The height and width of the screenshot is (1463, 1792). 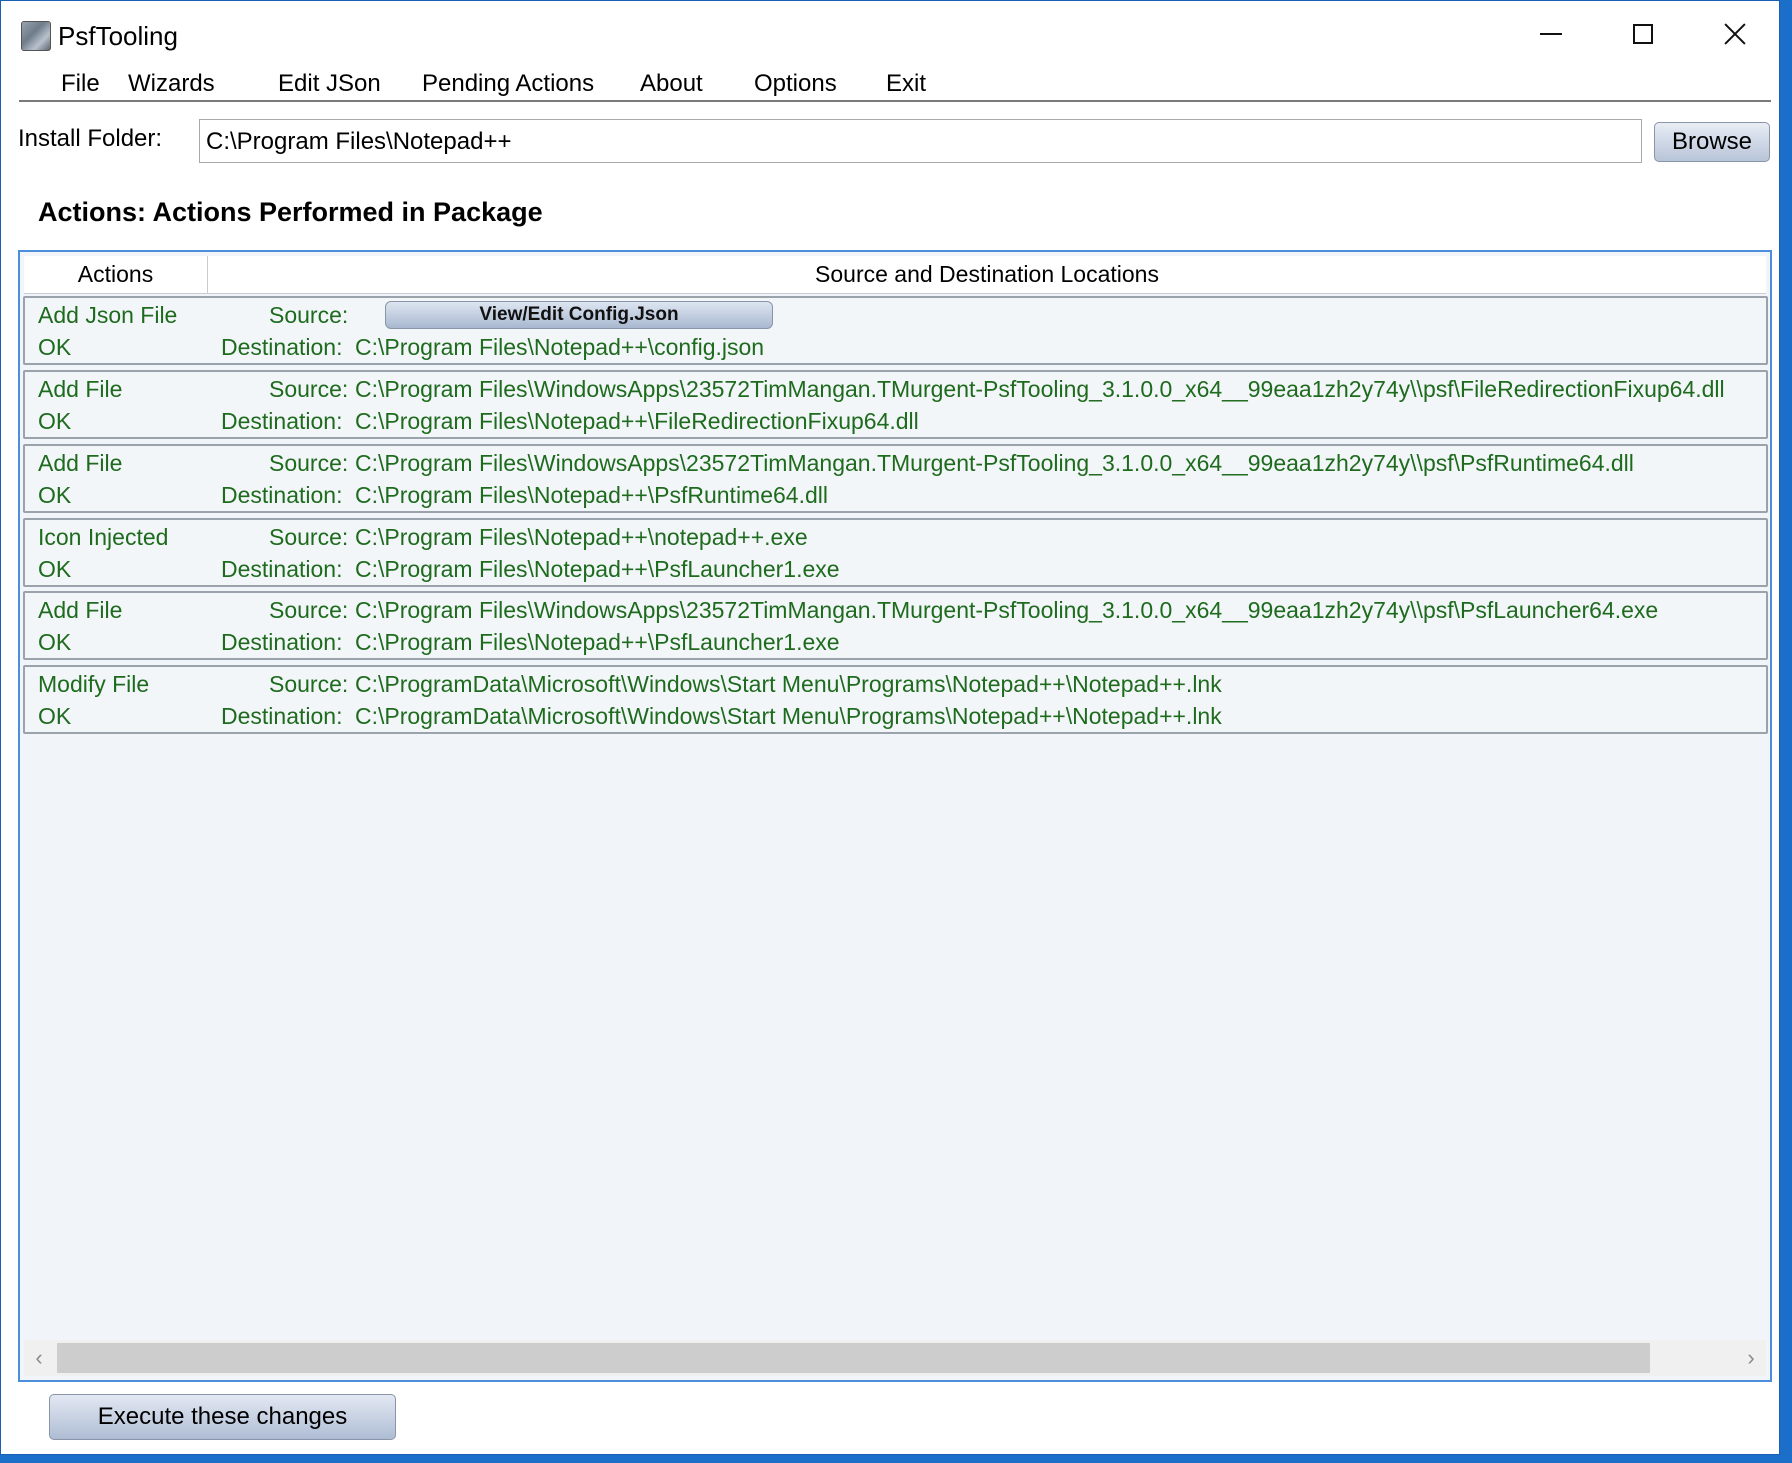 I want to click on close-icon, so click(x=1735, y=34).